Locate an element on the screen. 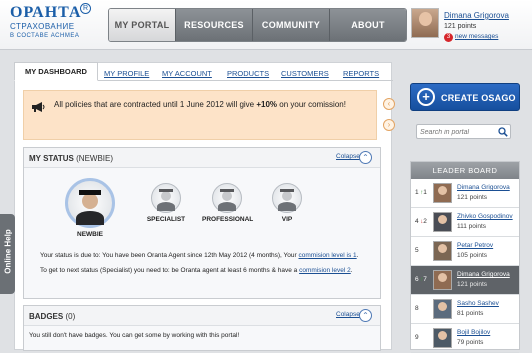 This screenshot has height=353, width=532. leader-points: 105 points is located at coordinates (472, 255).